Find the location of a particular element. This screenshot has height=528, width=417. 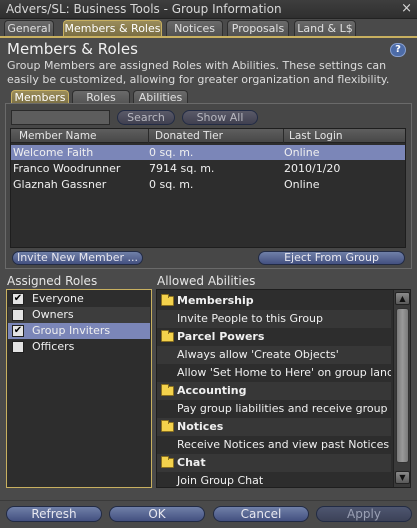

tab-members-roles: Members & Roles is located at coordinates (112, 28).